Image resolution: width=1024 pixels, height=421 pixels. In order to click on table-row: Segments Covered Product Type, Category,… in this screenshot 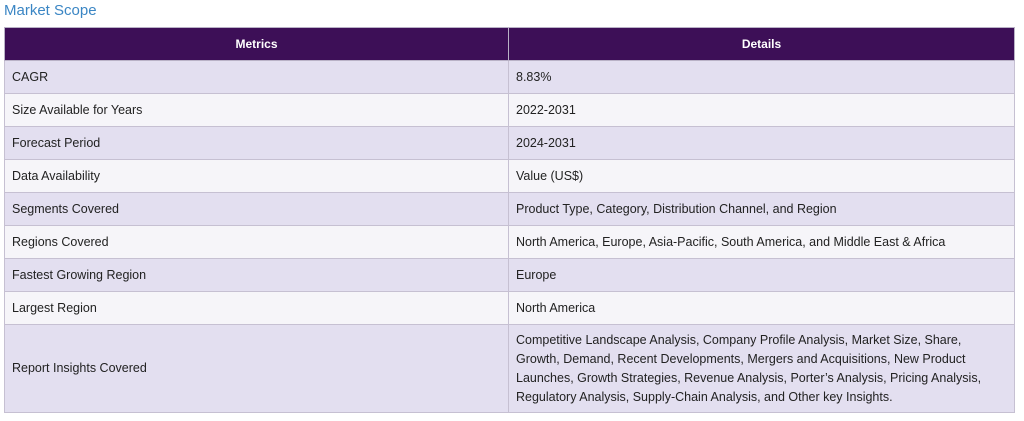, I will do `click(509, 209)`.